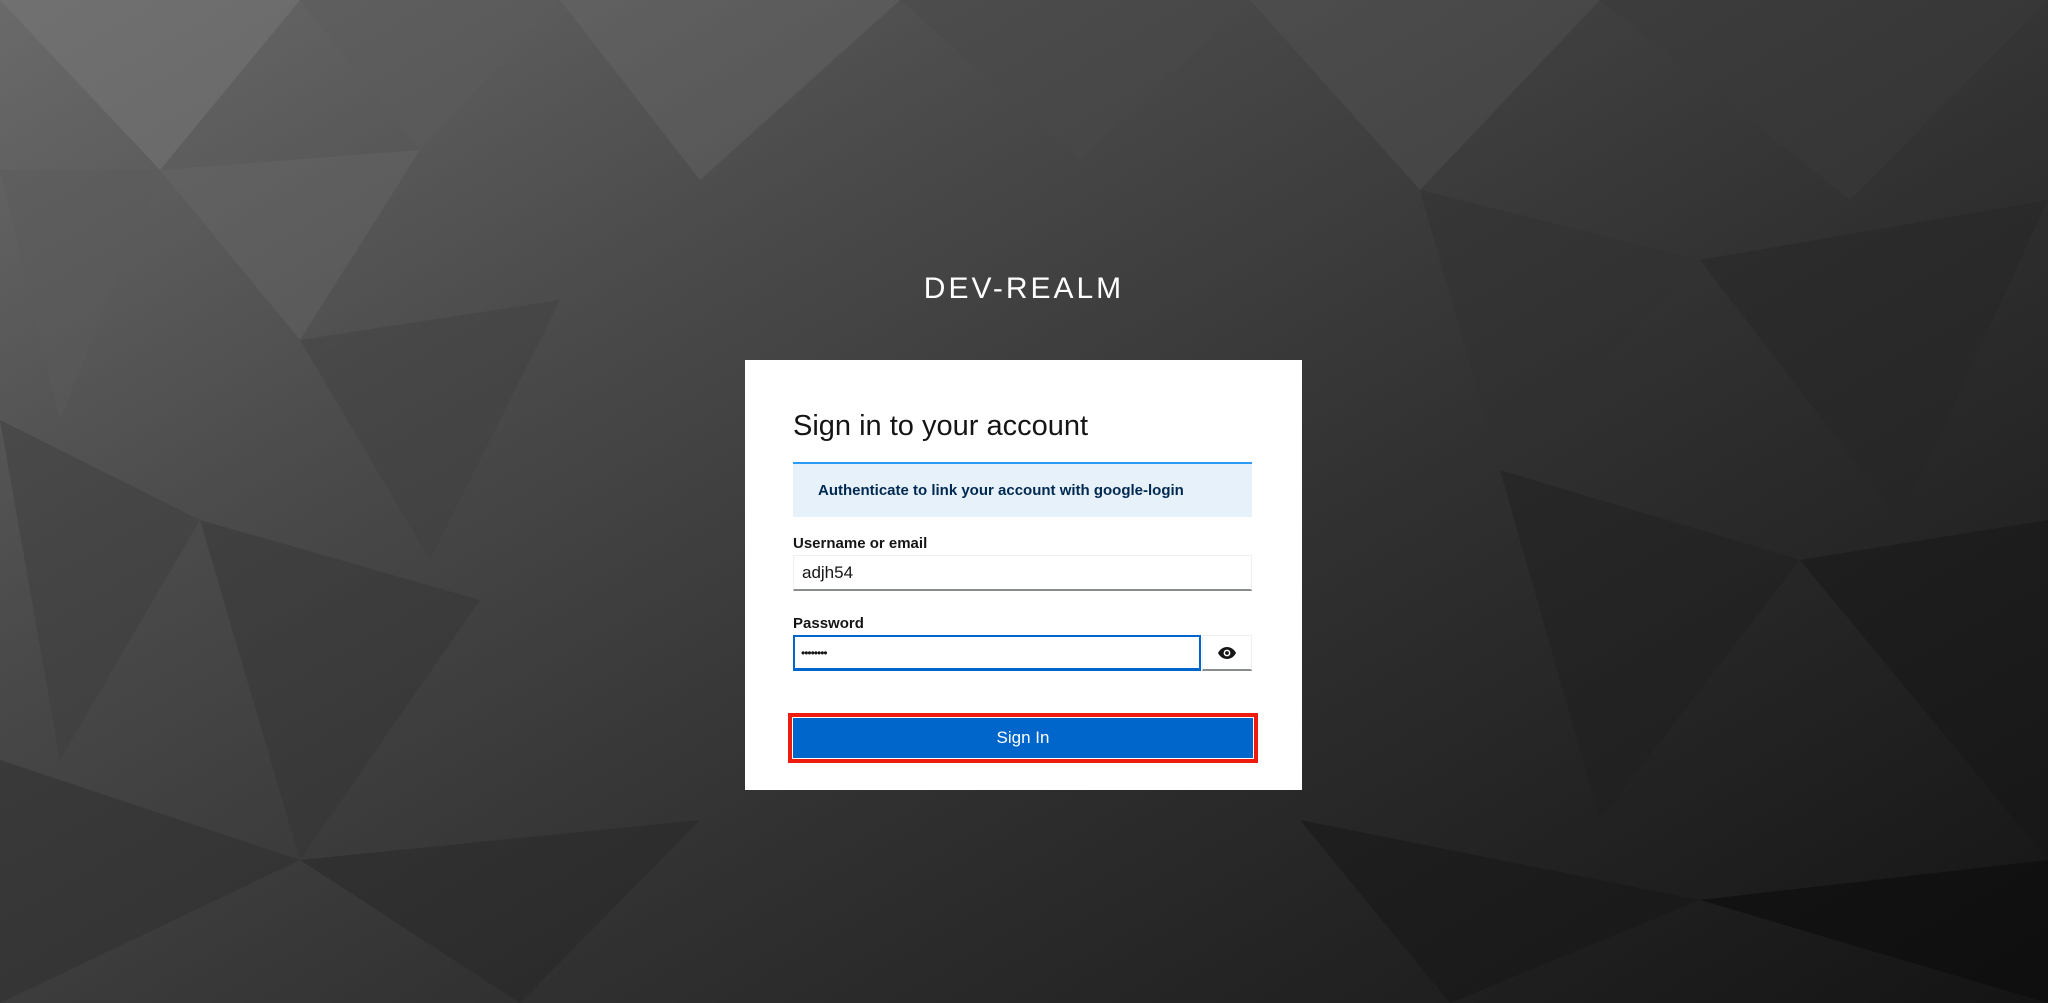  What do you see at coordinates (1023, 738) in the screenshot?
I see `sign-in-button: Sign In` at bounding box center [1023, 738].